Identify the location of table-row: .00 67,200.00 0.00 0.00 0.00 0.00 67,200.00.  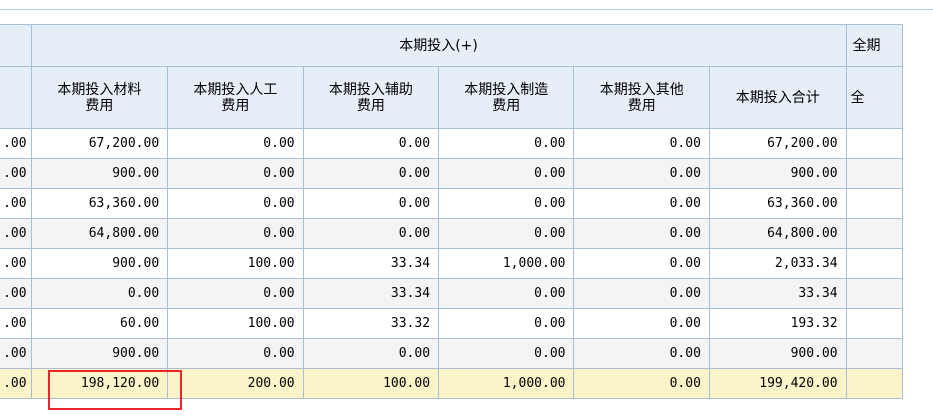
(452, 143).